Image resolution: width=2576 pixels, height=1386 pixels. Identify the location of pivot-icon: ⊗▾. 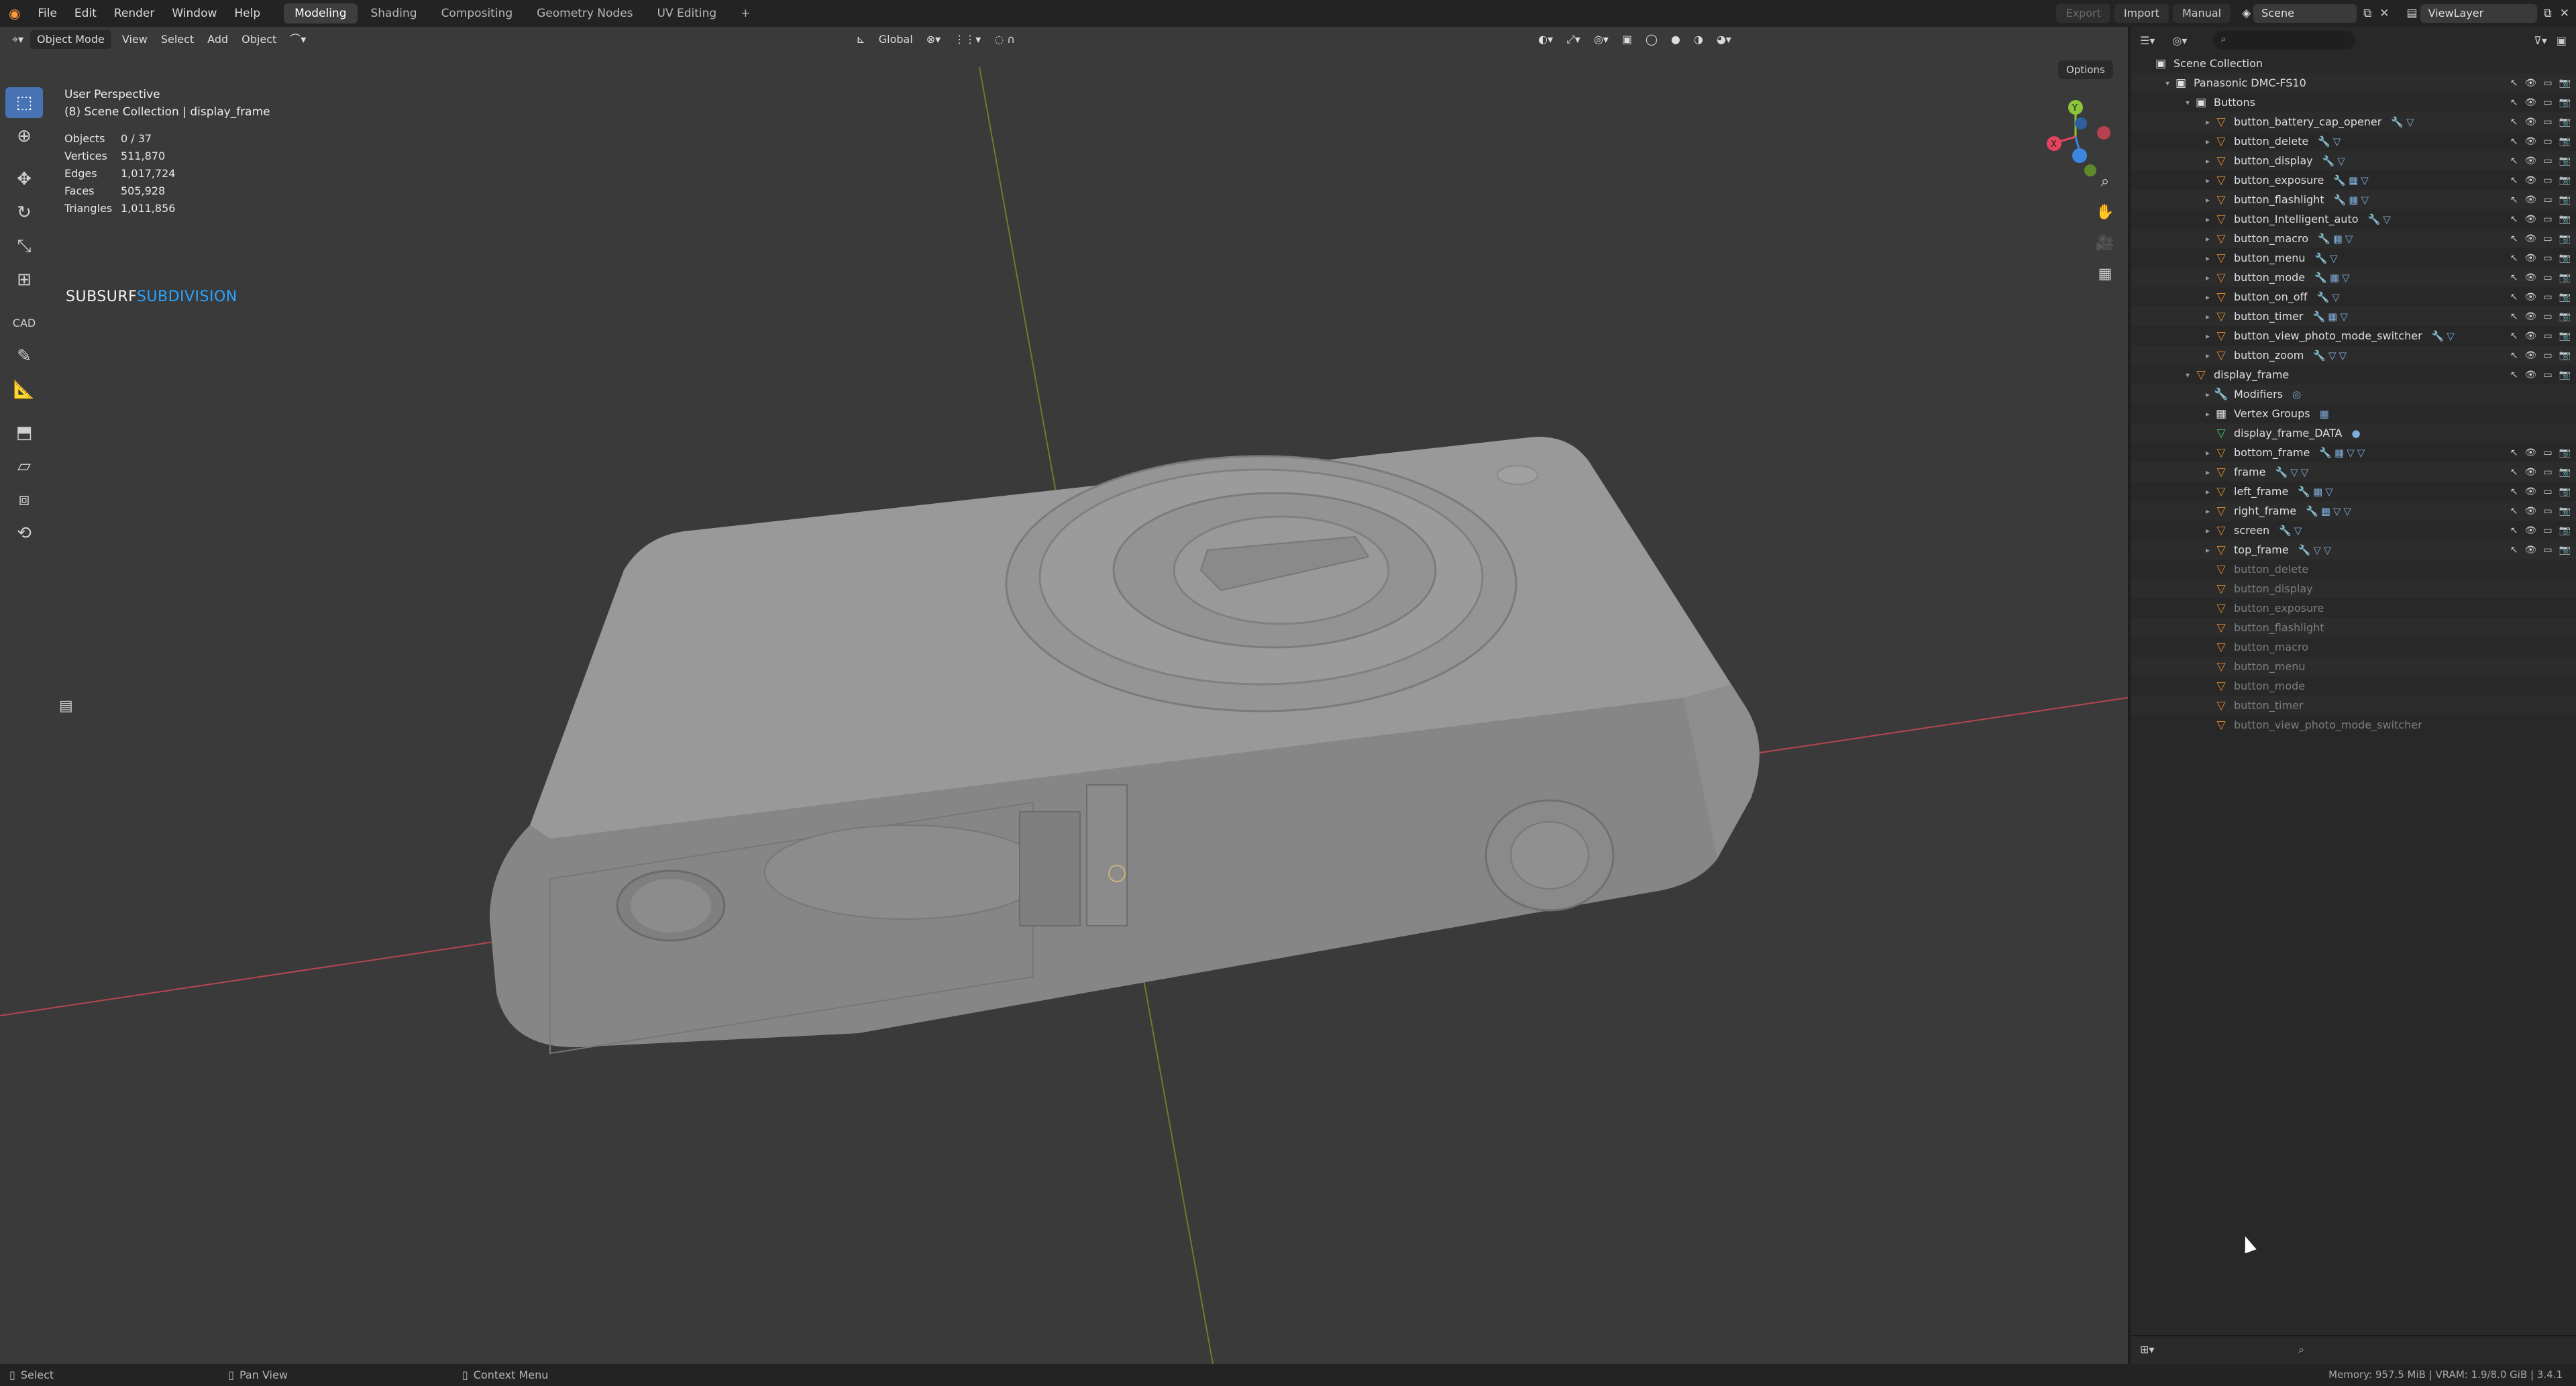
(933, 39).